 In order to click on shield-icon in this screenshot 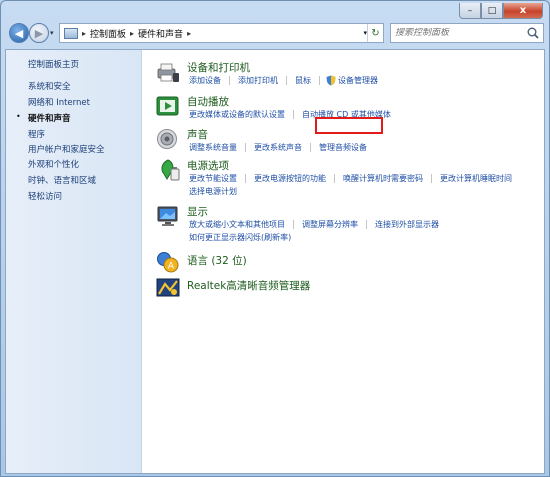, I will do `click(331, 80)`.